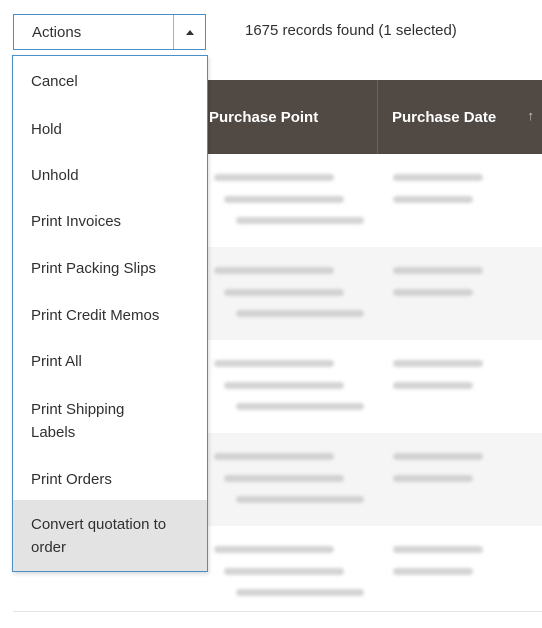 This screenshot has width=542, height=628. Describe the element at coordinates (57, 32) in the screenshot. I see `actions-label: Actions` at that location.